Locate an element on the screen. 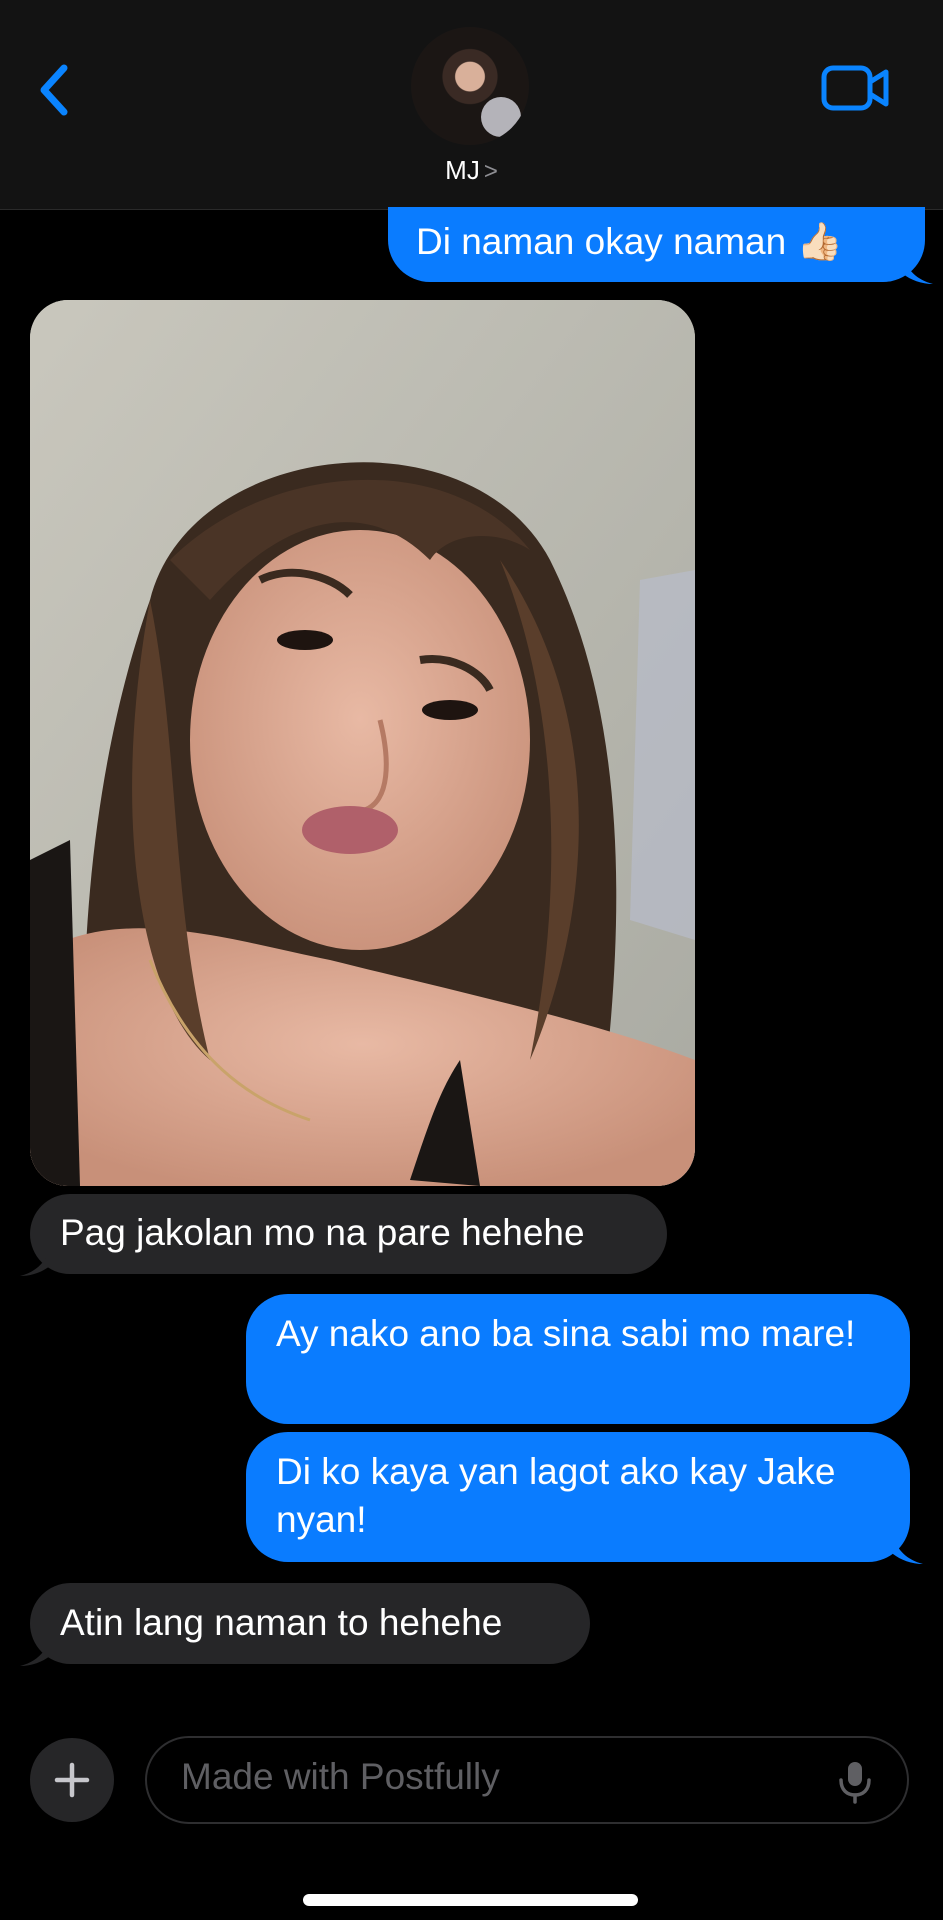 This screenshot has width=943, height=1920. message-text: Pag jakolan mo na pare hehehe is located at coordinates (322, 1232).